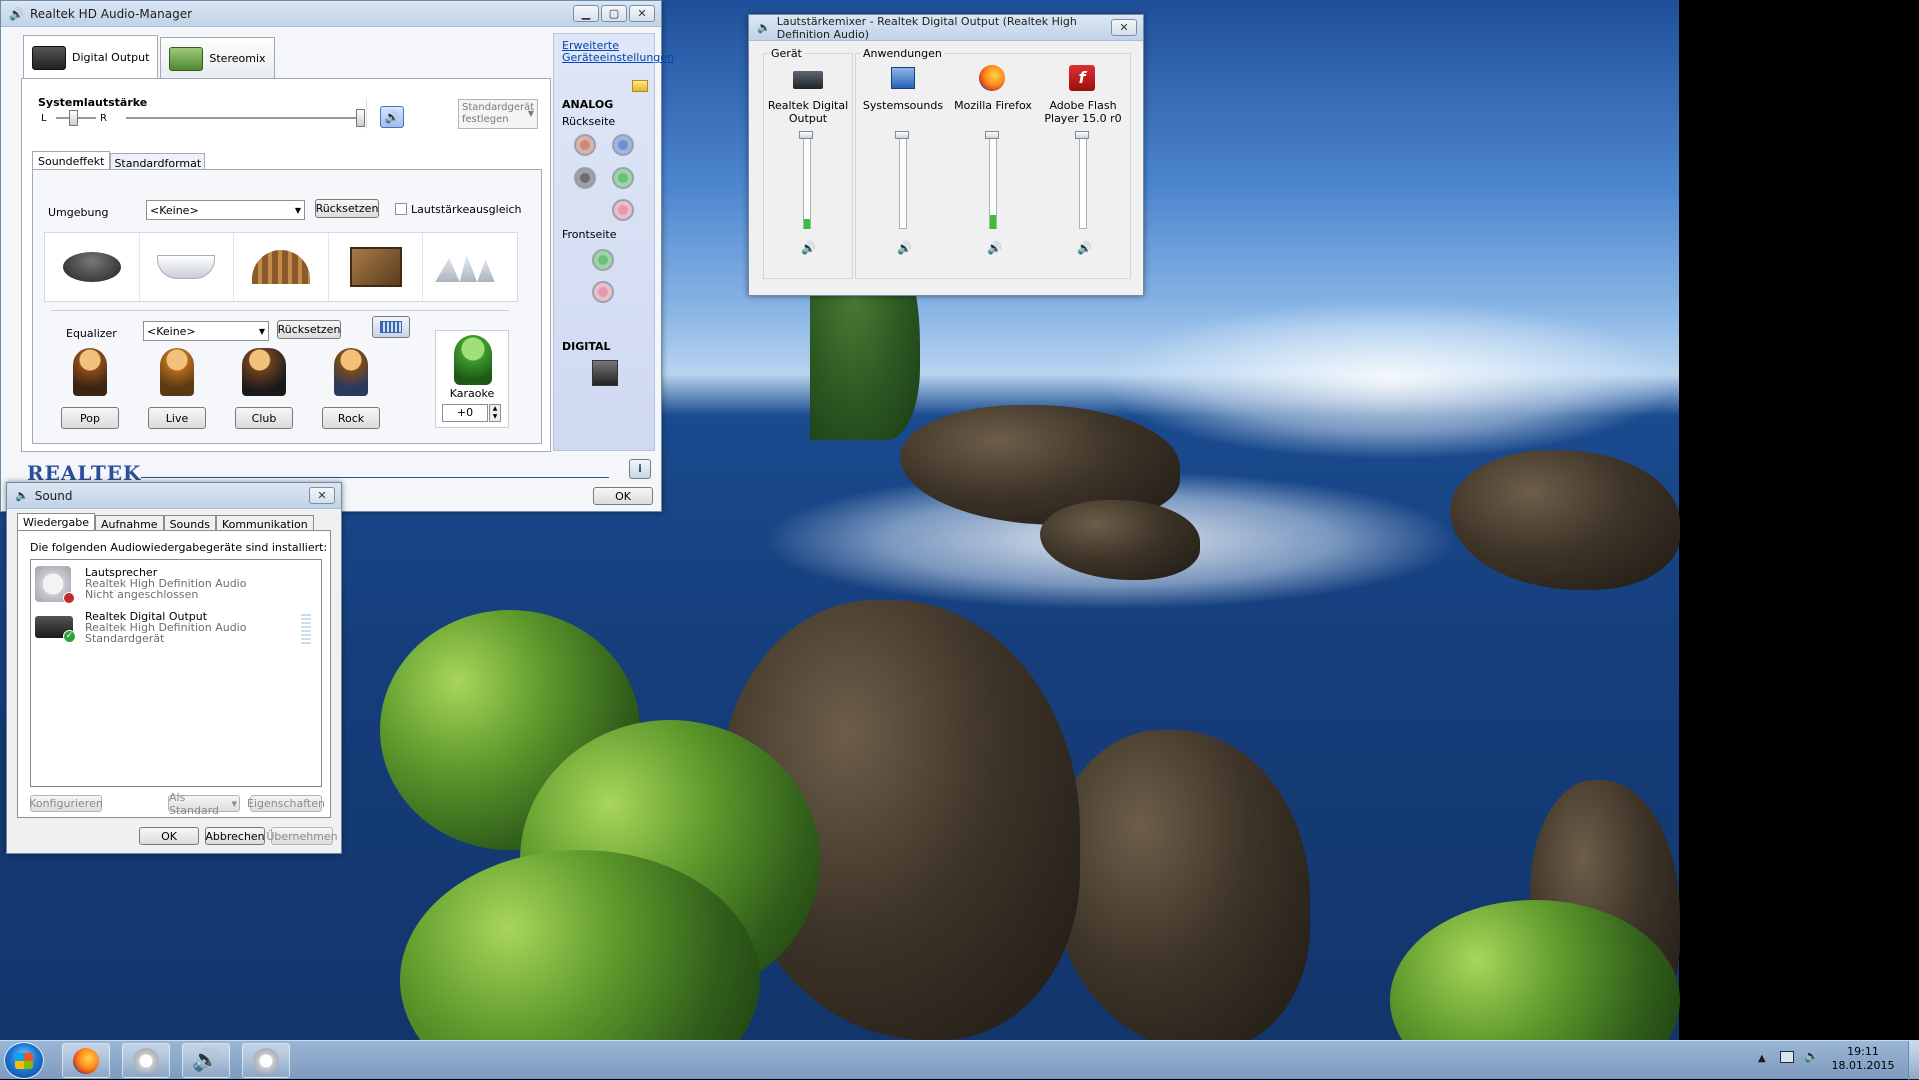 The width and height of the screenshot is (1919, 1080). What do you see at coordinates (807, 224) in the screenshot?
I see `peak-meter` at bounding box center [807, 224].